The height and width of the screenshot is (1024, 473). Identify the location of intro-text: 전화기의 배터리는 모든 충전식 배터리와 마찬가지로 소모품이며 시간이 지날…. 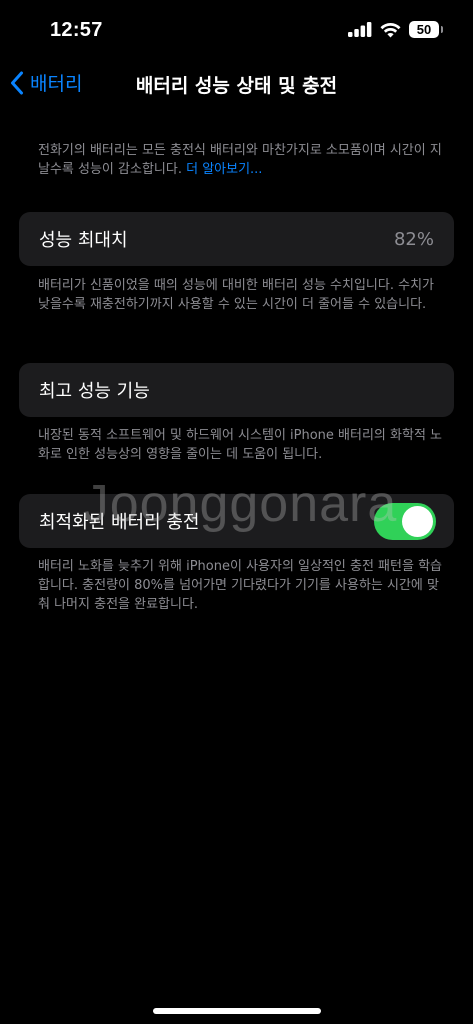
(240, 160).